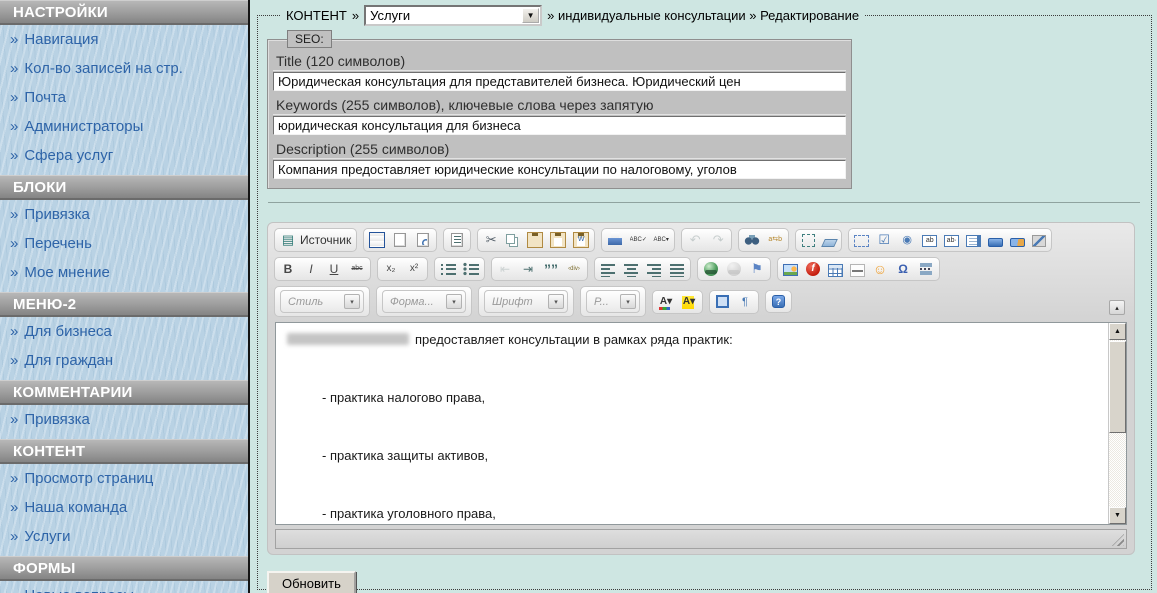 The width and height of the screenshot is (1157, 593). I want to click on align-justify-button, so click(677, 269).